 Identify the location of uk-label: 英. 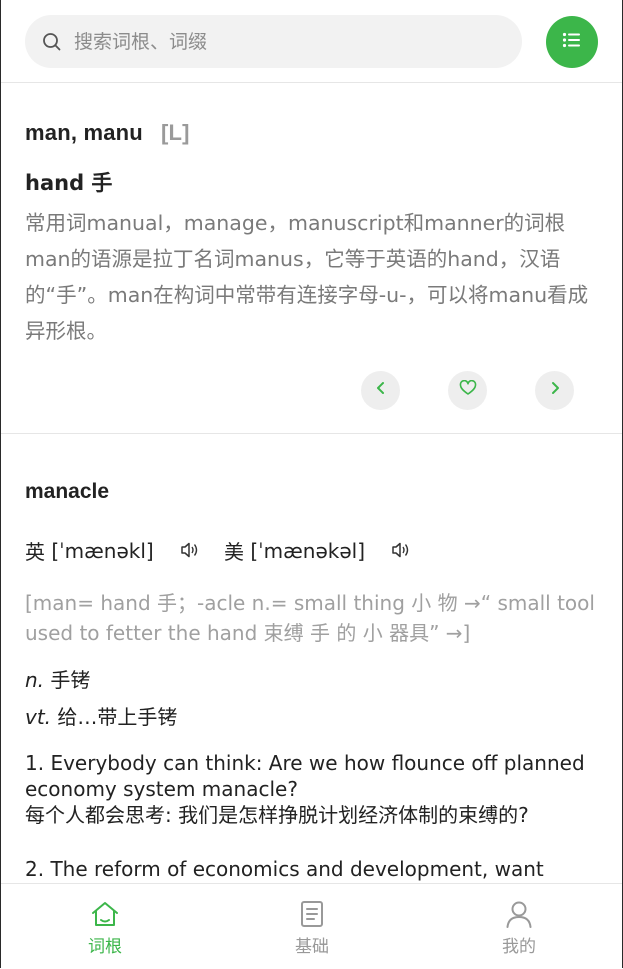
(35, 552).